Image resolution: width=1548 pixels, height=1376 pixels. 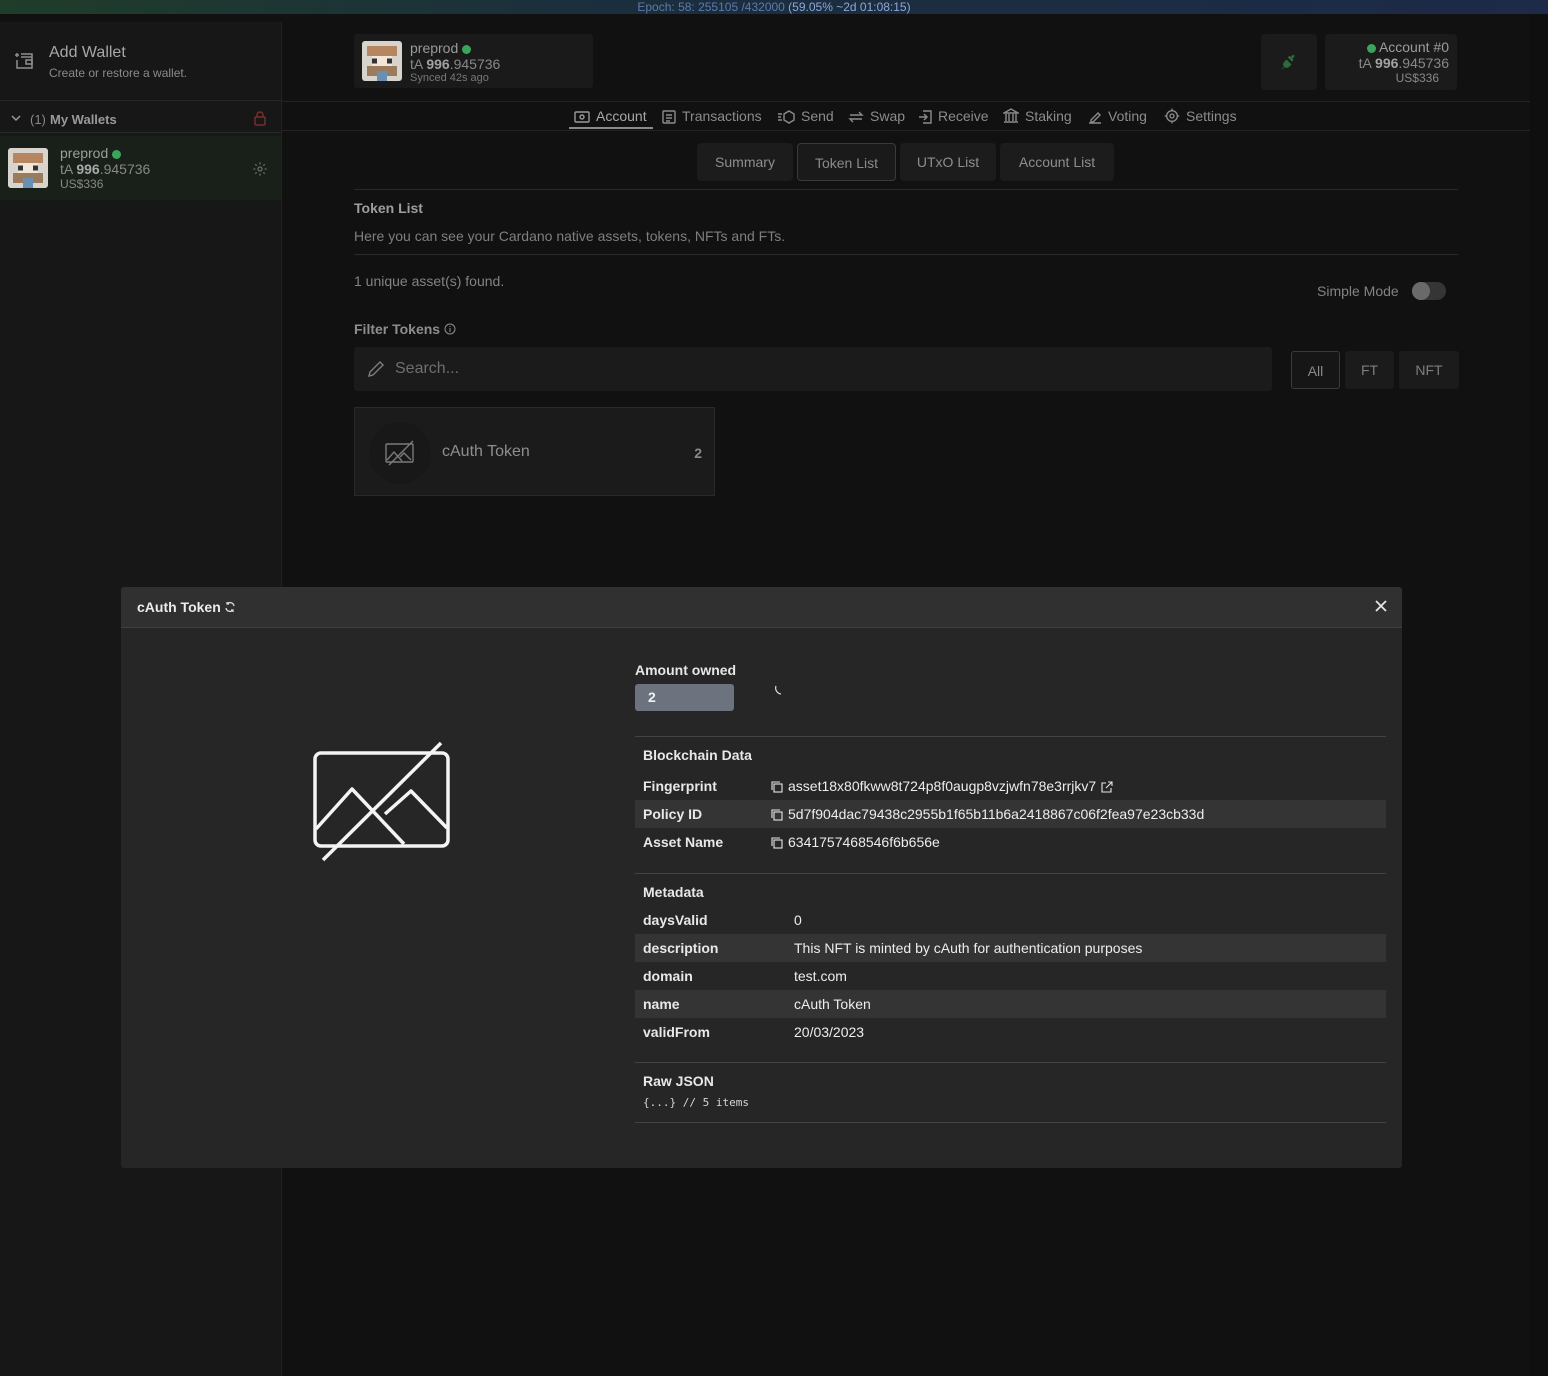 What do you see at coordinates (673, 814) in the screenshot?
I see `row-key: Policy ID` at bounding box center [673, 814].